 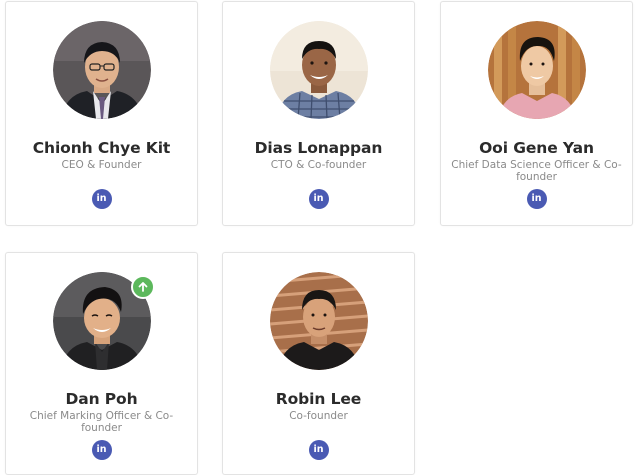 I want to click on member-name: Dan Poh, so click(x=101, y=399).